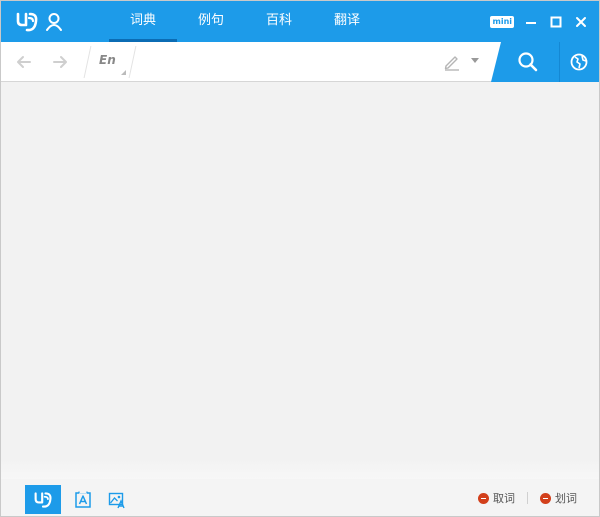 This screenshot has width=600, height=517. What do you see at coordinates (300, 497) in the screenshot?
I see `bottom-bar: 取词 划词` at bounding box center [300, 497].